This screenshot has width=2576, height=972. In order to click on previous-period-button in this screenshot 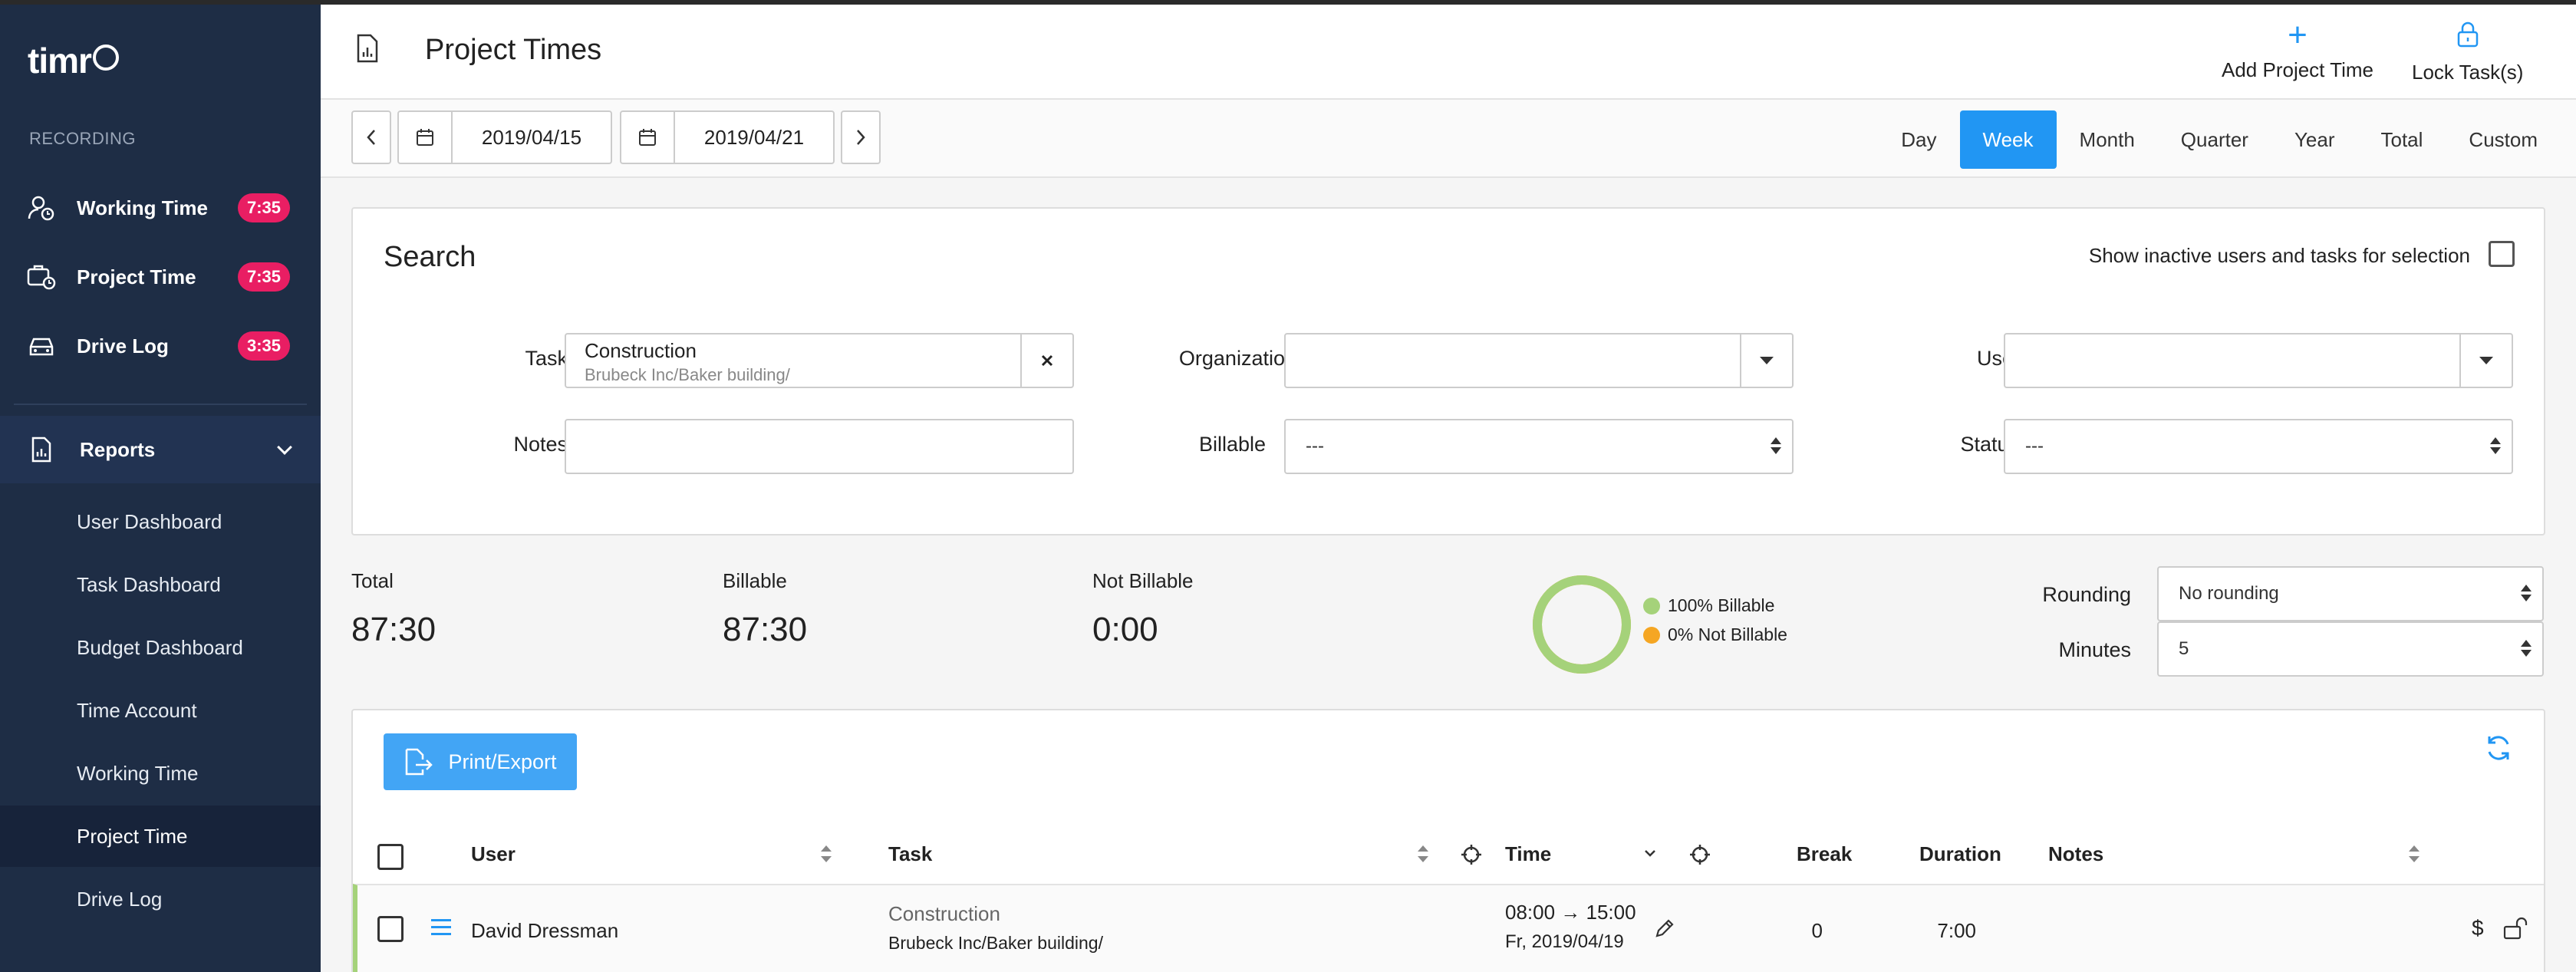, I will do `click(371, 137)`.